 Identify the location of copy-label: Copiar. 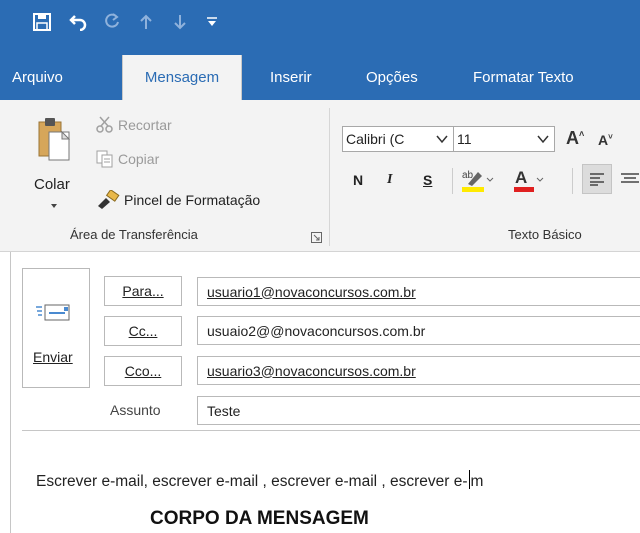
(139, 159).